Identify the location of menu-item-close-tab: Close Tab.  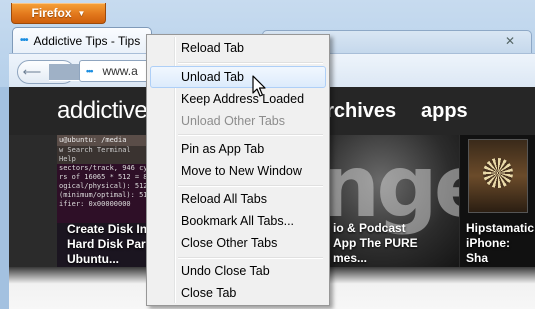
(238, 293).